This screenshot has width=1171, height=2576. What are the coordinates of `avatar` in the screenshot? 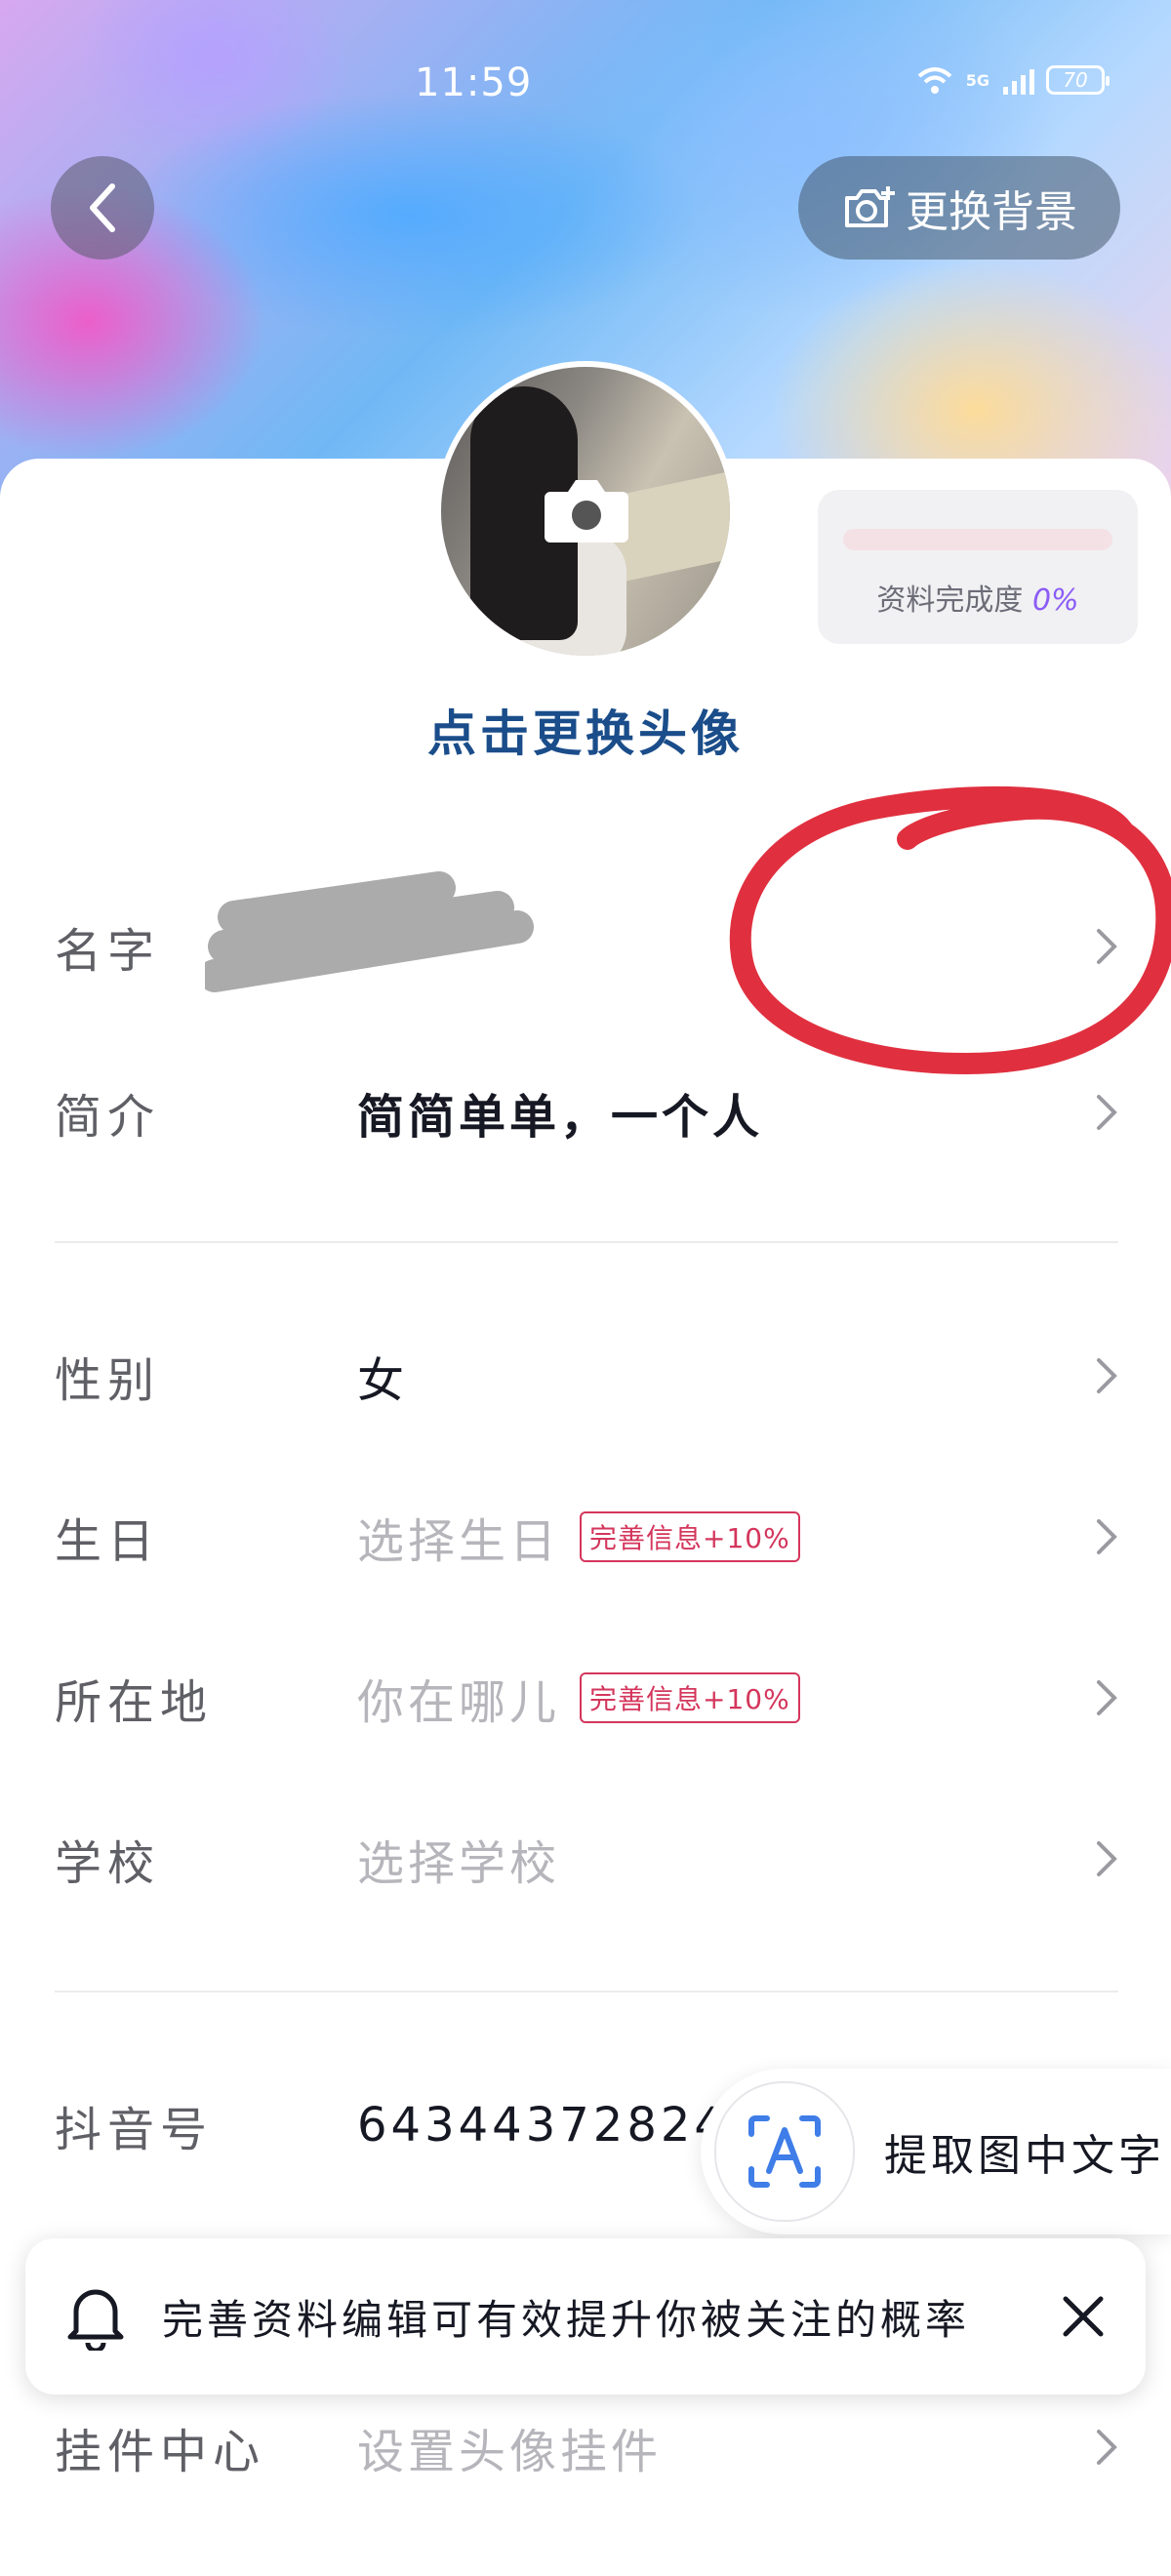 It's located at (585, 511).